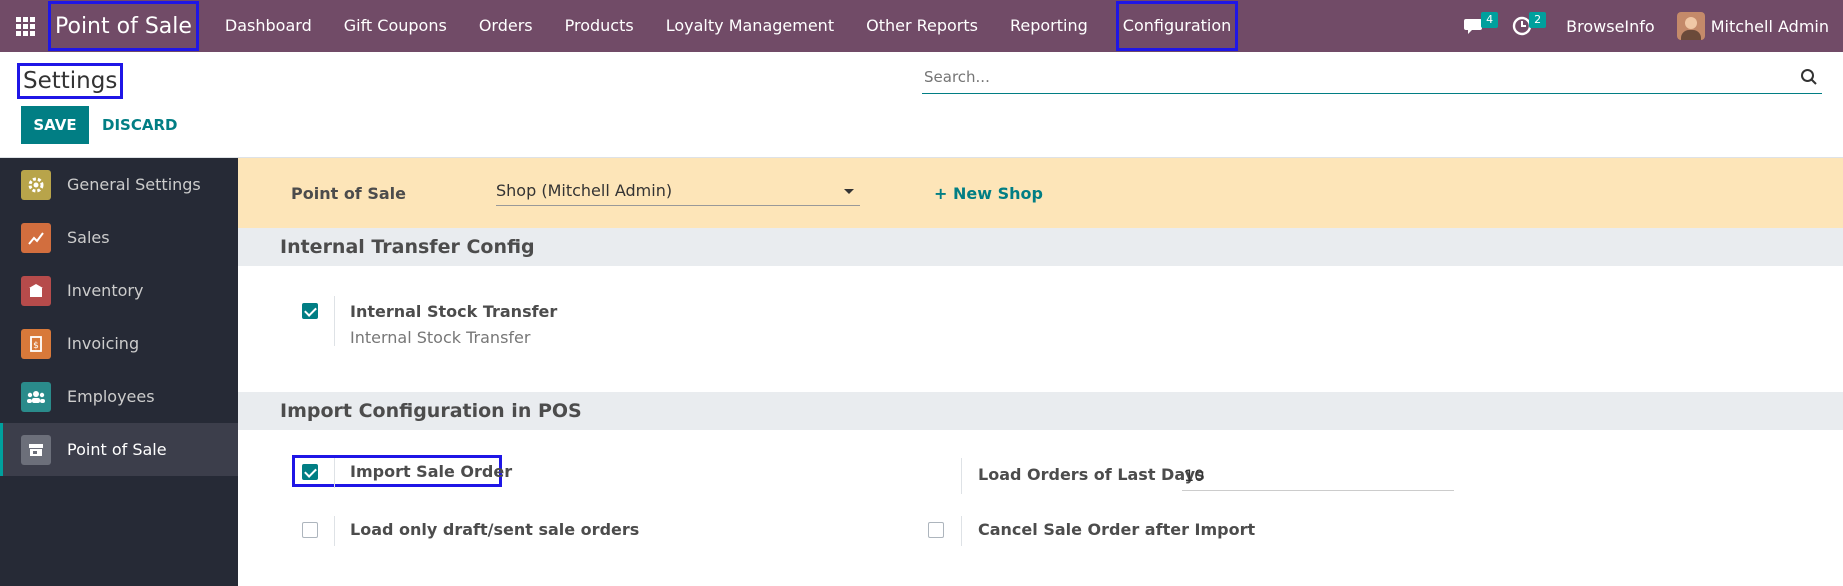  Describe the element at coordinates (1490, 20) in the screenshot. I see `messages-badge: 4` at that location.